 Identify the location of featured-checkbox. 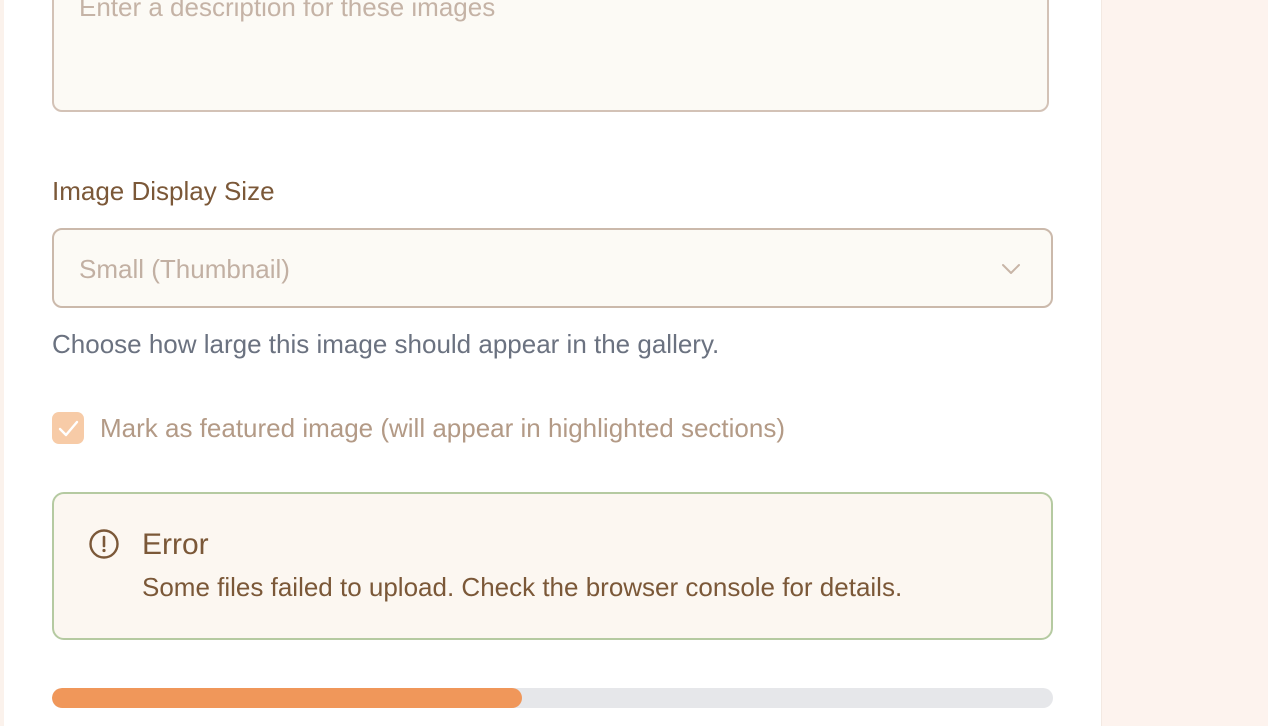
(68, 428).